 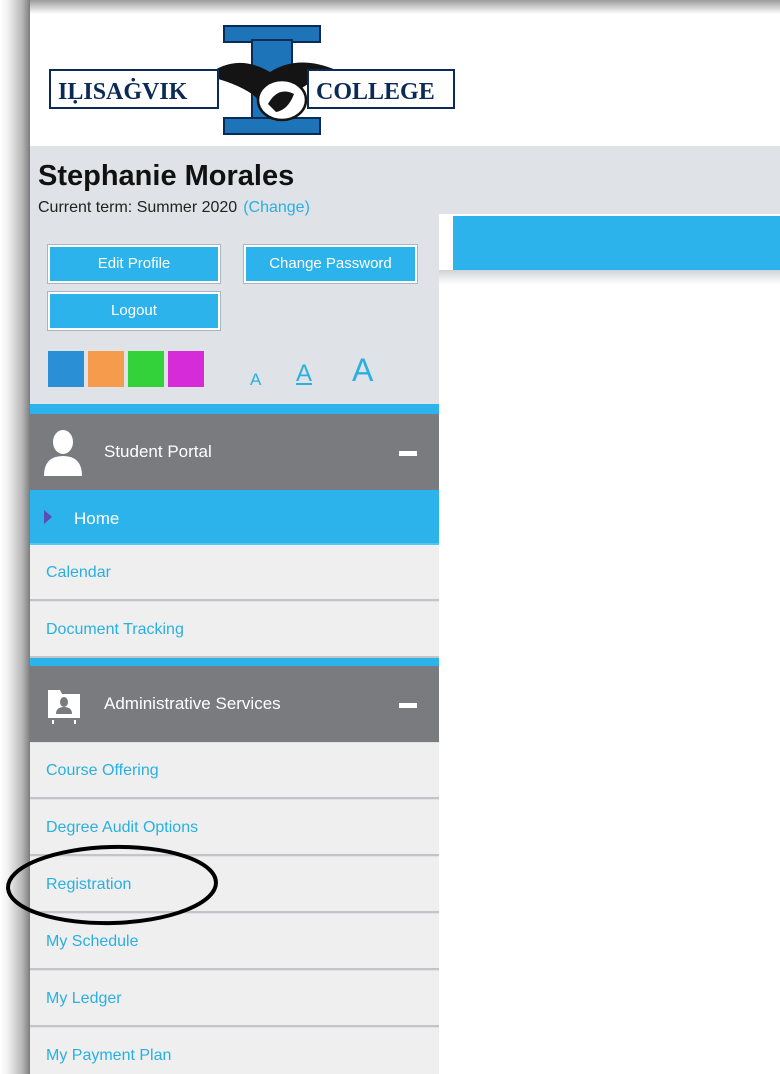 What do you see at coordinates (66, 369) in the screenshot?
I see `theme-swatch-blue` at bounding box center [66, 369].